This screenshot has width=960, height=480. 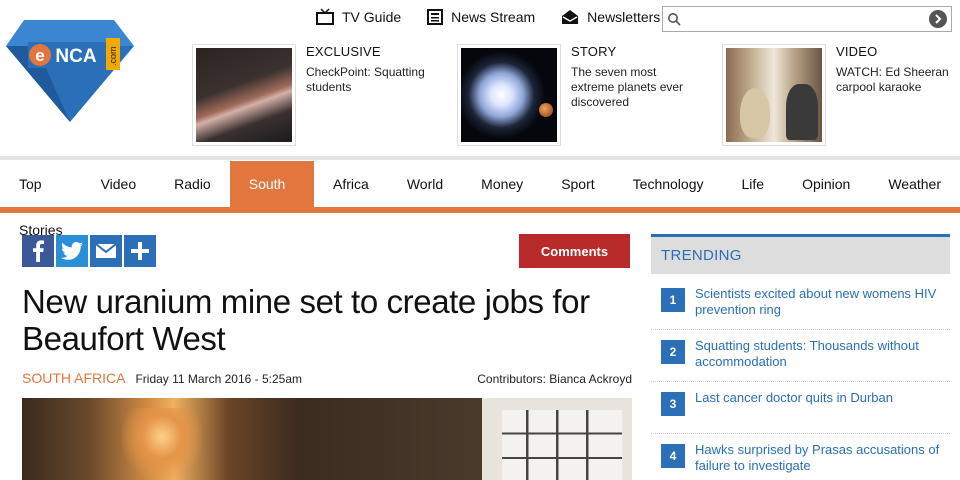 I want to click on search-submit-button, so click(x=938, y=19).